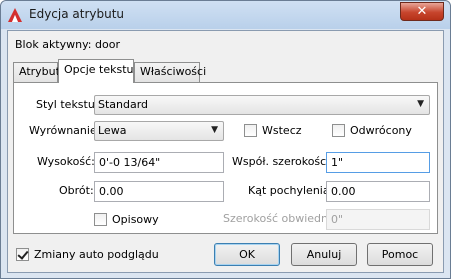 The width and height of the screenshot is (451, 279). I want to click on justification-label: Wyrównanie:, so click(65, 130).